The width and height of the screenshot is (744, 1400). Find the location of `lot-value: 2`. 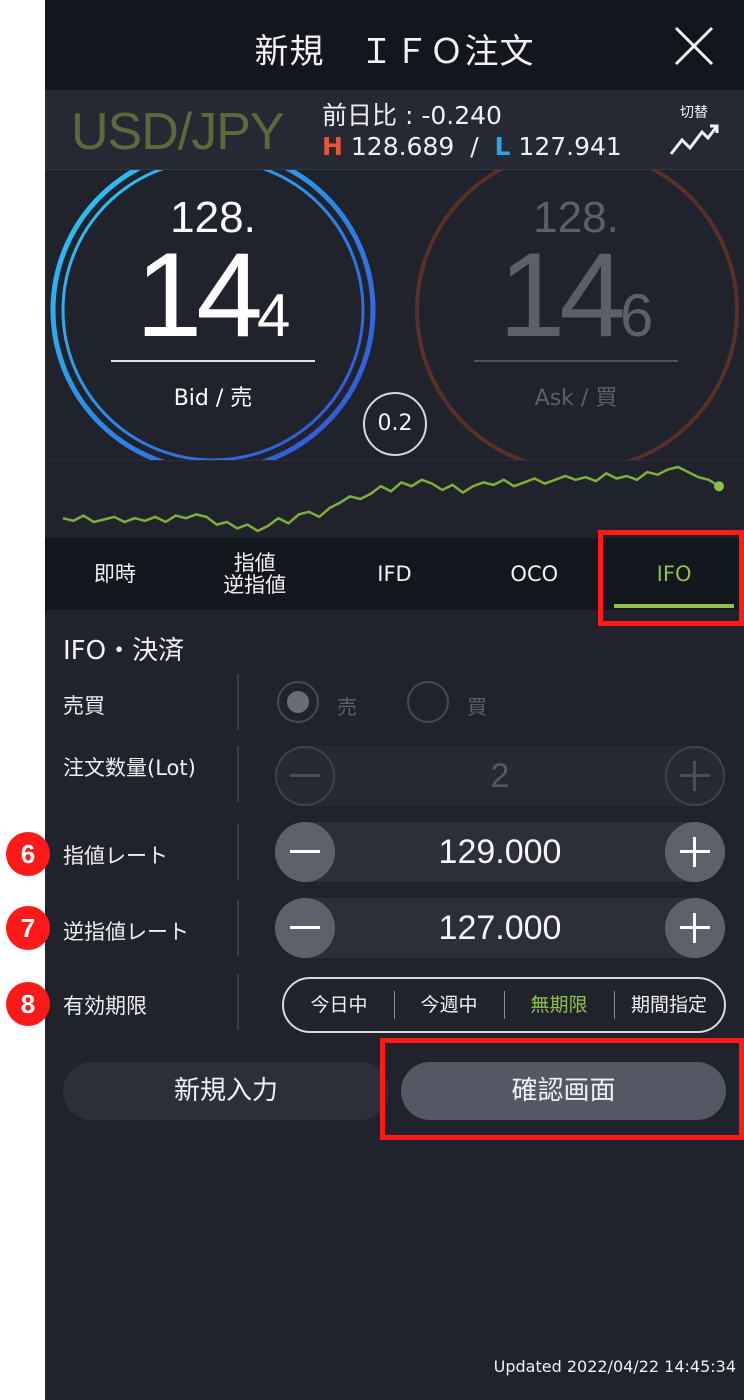

lot-value: 2 is located at coordinates (500, 776).